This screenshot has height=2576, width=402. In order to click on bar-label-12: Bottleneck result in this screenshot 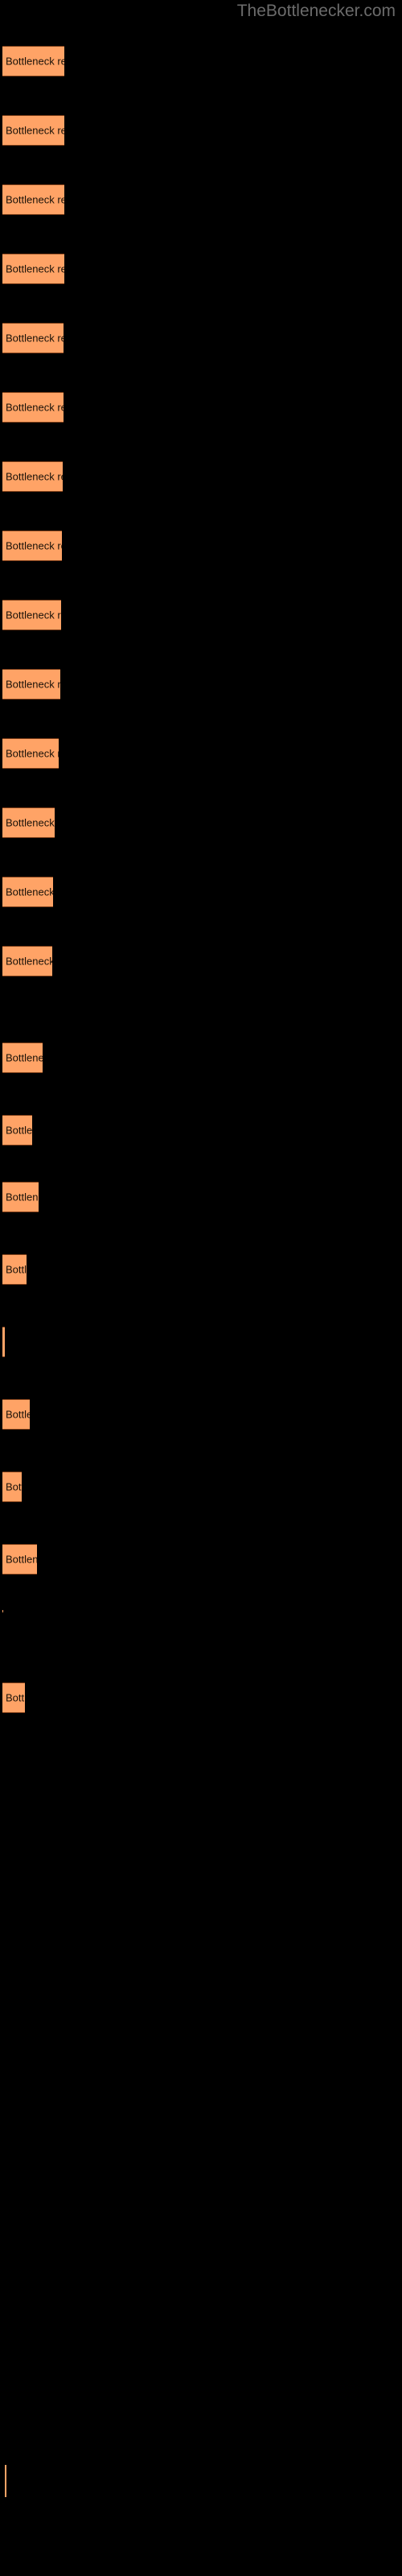, I will do `click(29, 892)`.